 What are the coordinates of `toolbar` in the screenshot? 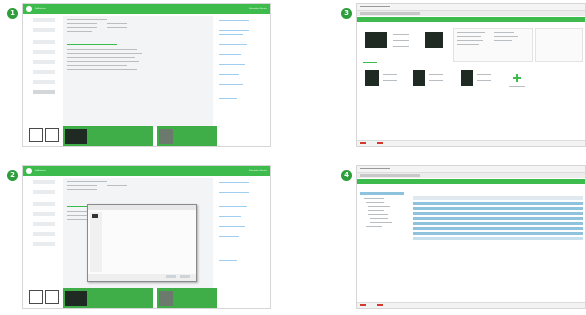 It's located at (471, 13).